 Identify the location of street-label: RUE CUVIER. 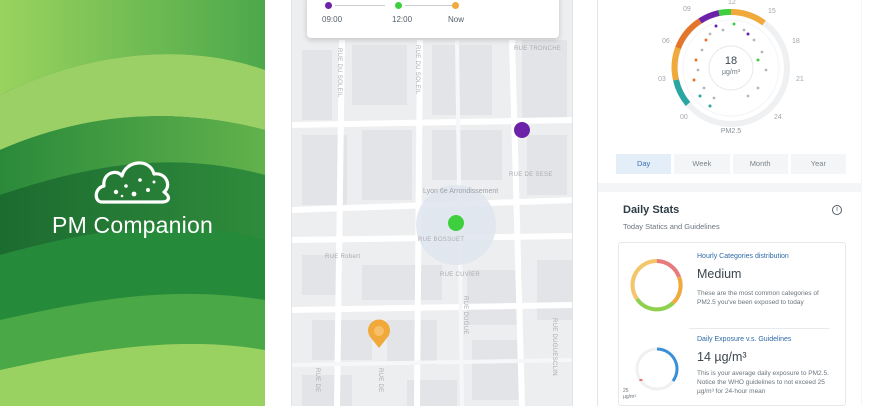
(460, 275).